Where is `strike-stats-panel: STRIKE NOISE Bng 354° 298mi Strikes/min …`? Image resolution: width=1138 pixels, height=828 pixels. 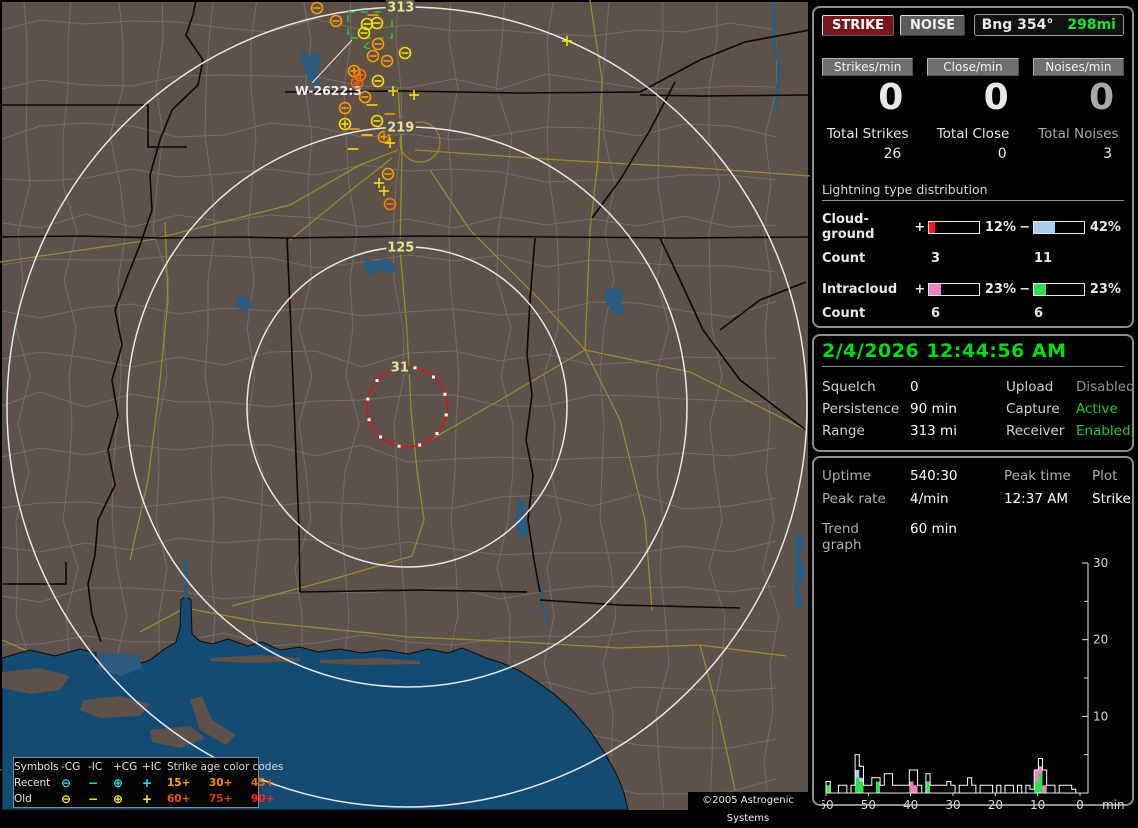
strike-stats-panel: STRIKE NOISE Bng 354° 298mi Strikes/min … is located at coordinates (973, 167).